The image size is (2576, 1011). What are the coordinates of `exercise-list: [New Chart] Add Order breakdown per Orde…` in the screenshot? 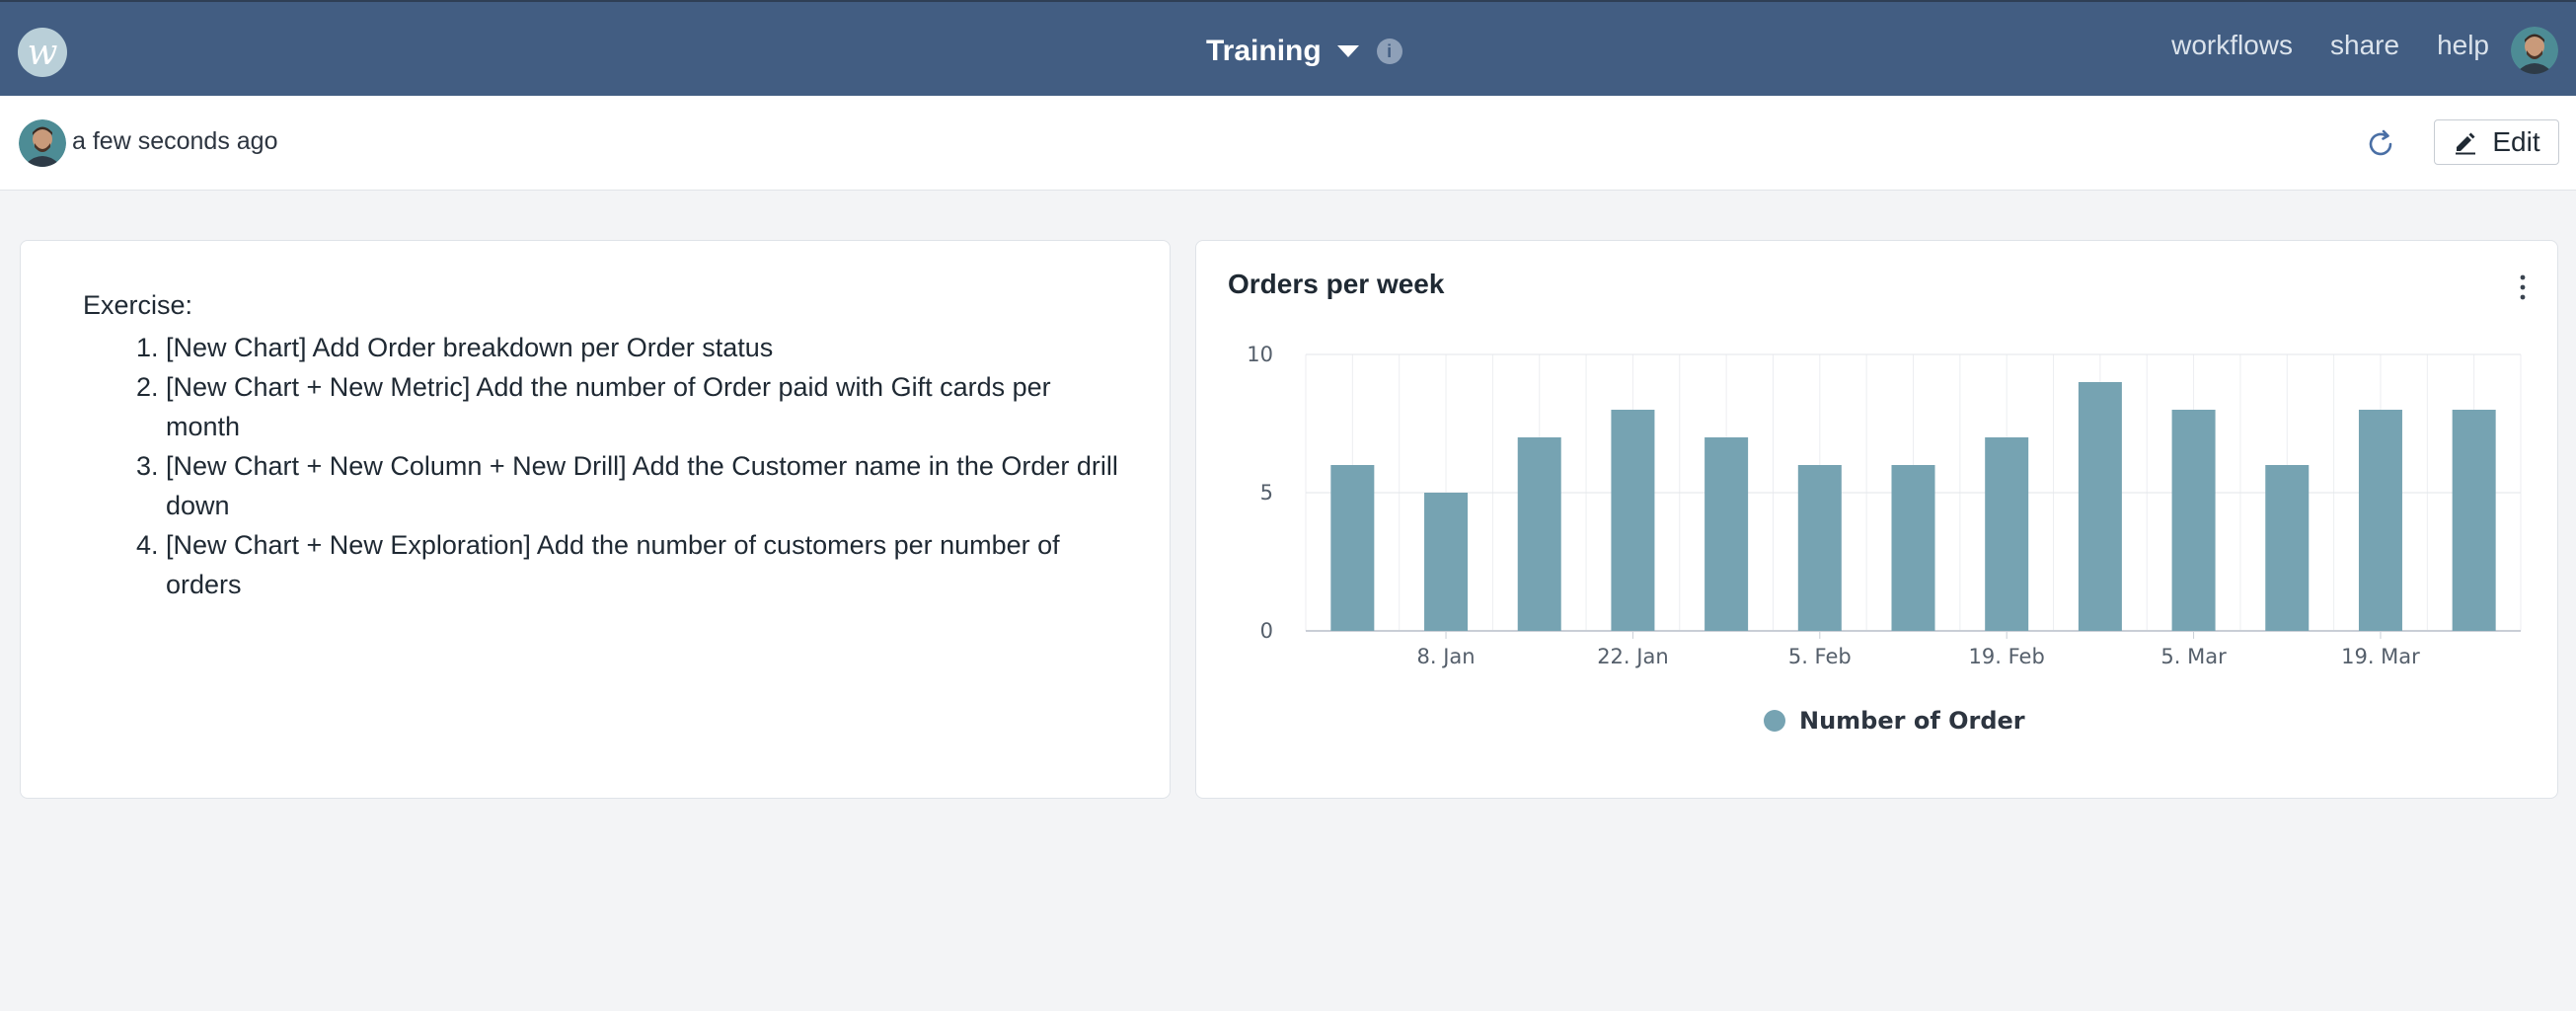 It's located at (601, 466).